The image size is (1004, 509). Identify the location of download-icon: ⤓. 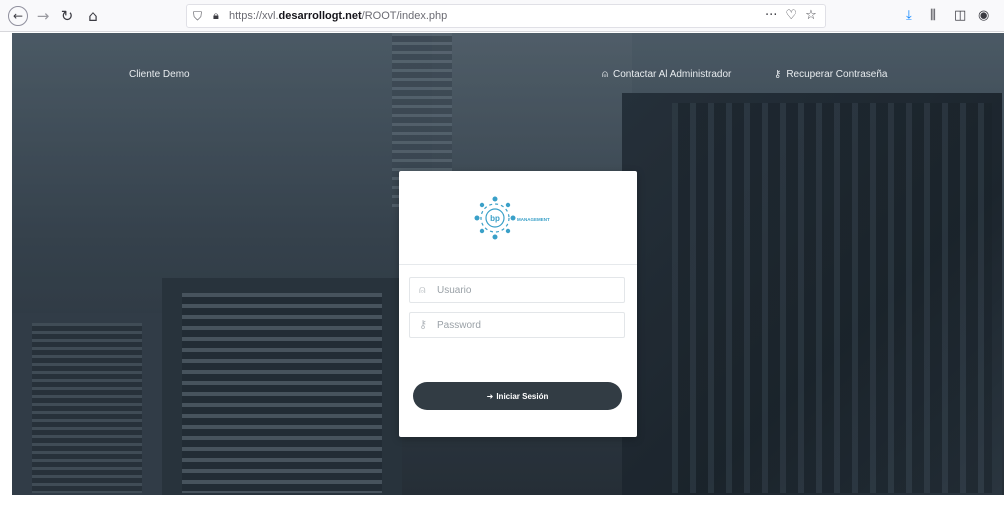
(909, 15).